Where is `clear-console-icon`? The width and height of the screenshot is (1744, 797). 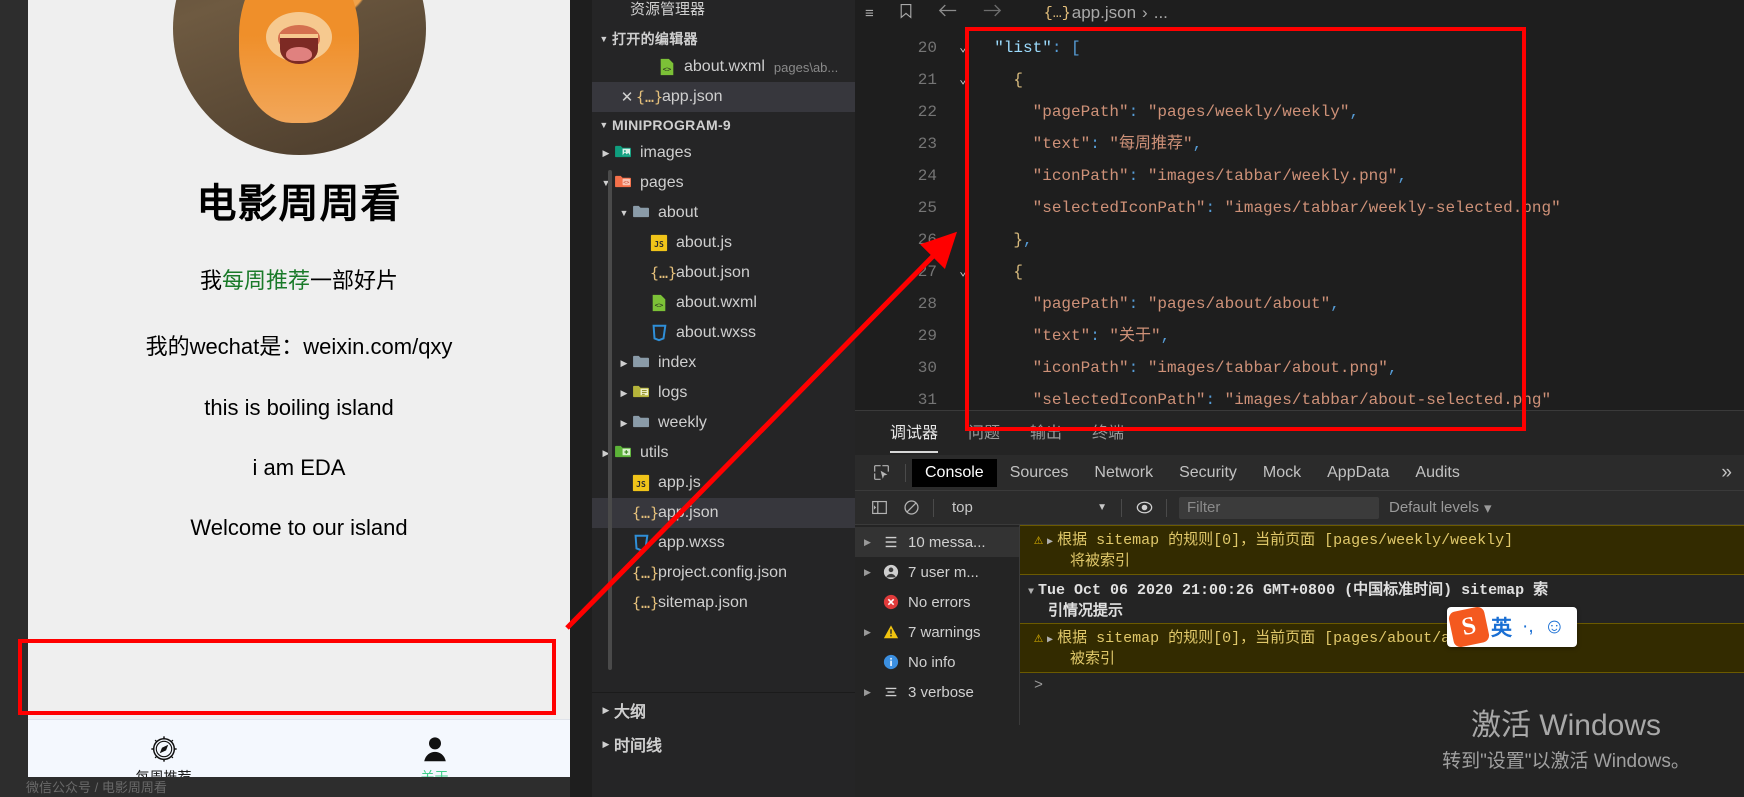
clear-console-icon is located at coordinates (911, 507).